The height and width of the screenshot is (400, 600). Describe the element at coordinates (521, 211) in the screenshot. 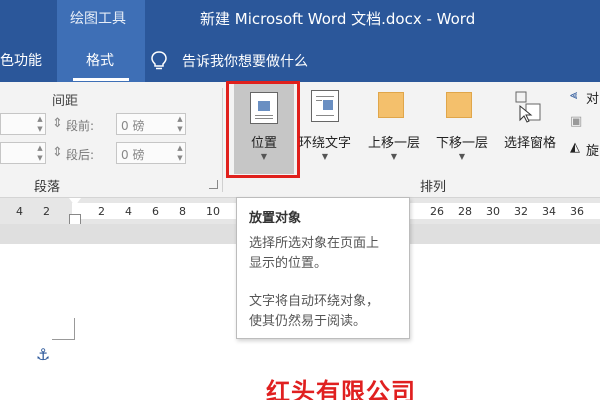

I see `ruler-number: 32` at that location.